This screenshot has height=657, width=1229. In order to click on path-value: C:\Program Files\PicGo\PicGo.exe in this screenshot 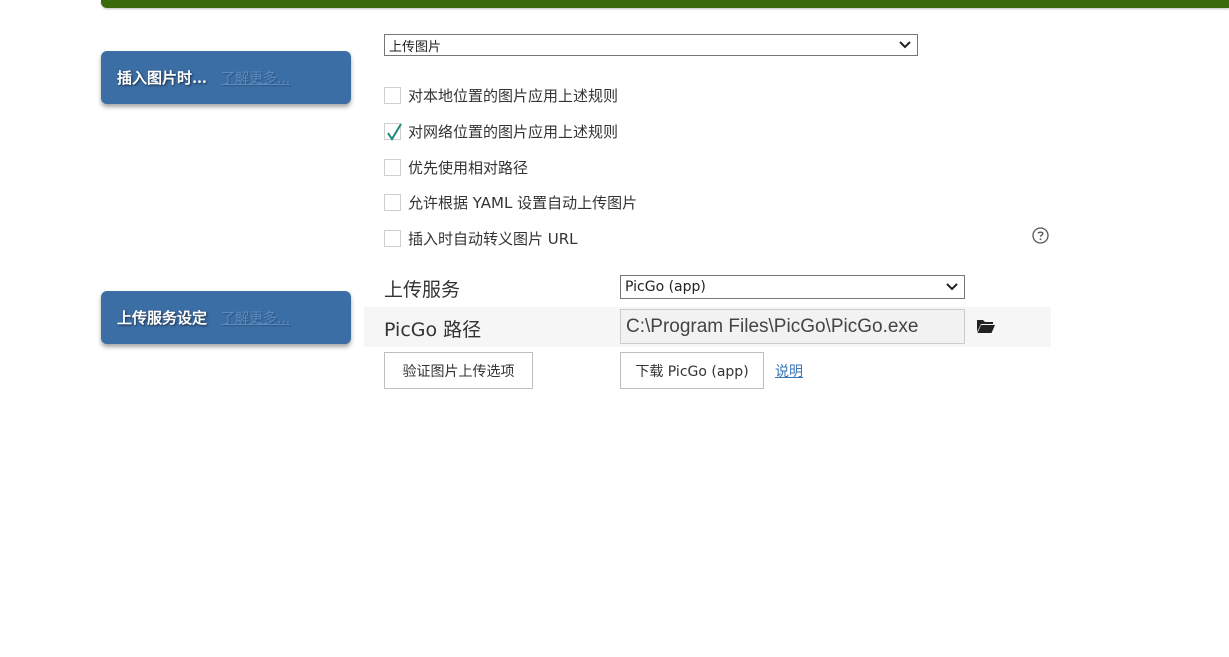, I will do `click(772, 326)`.